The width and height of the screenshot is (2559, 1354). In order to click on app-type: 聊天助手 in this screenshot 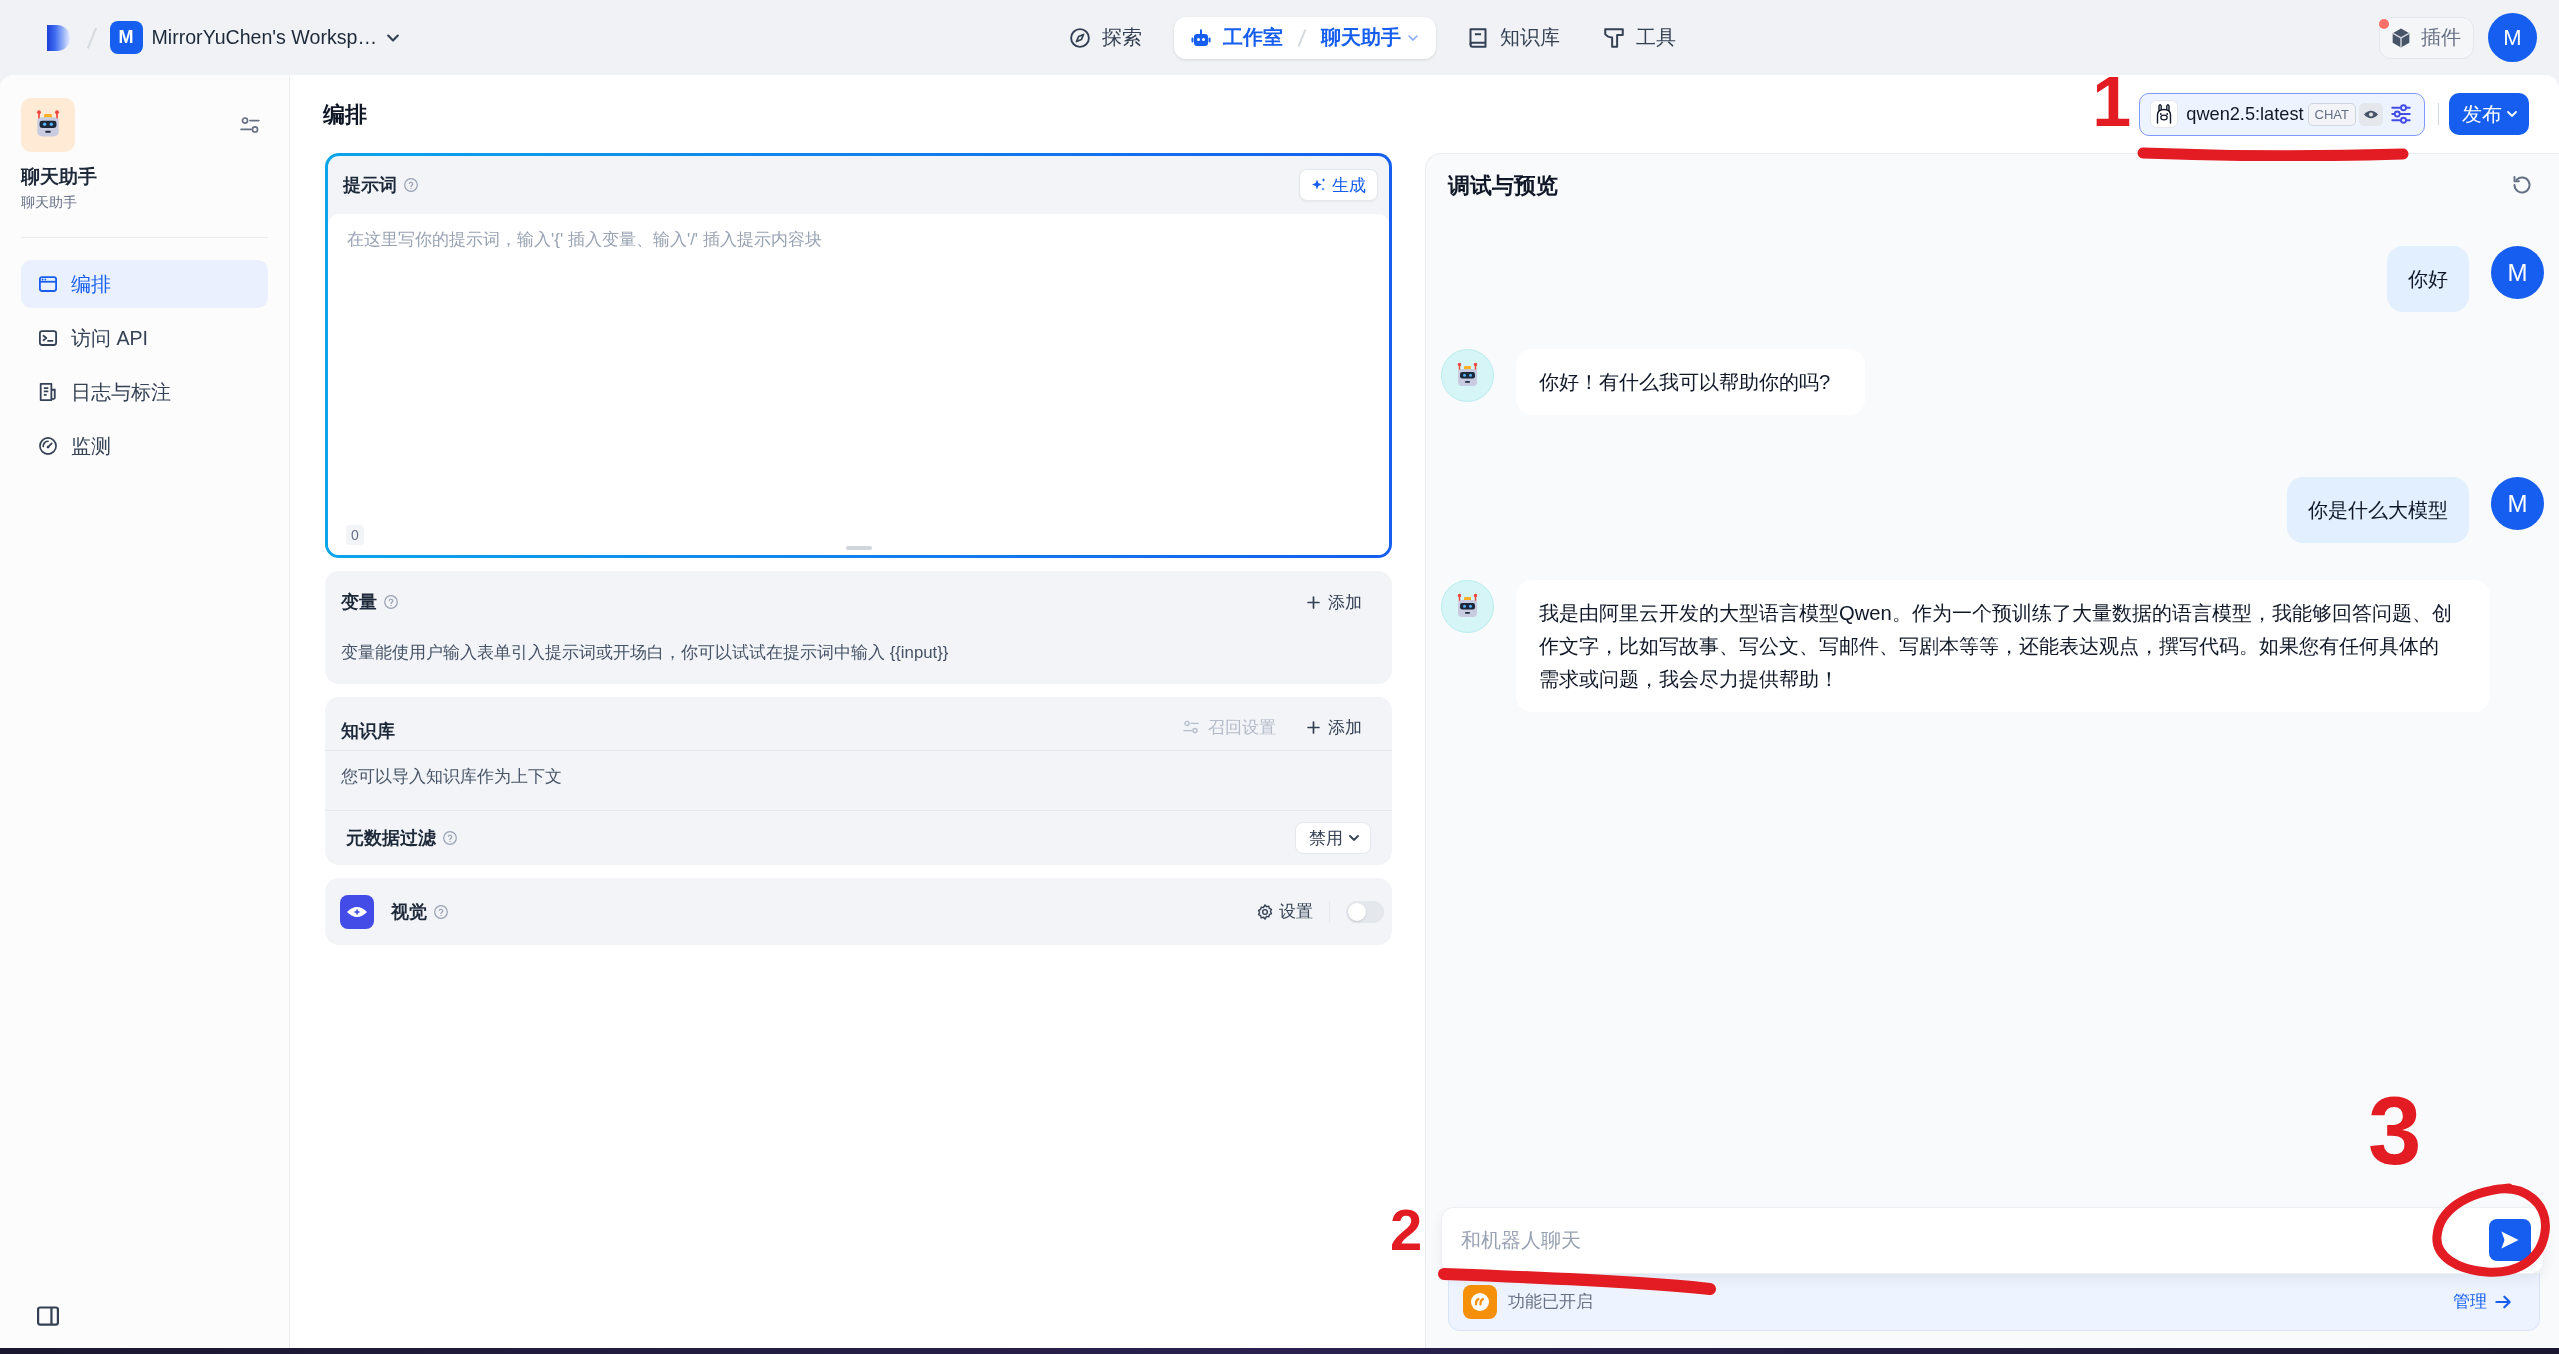, I will do `click(49, 202)`.